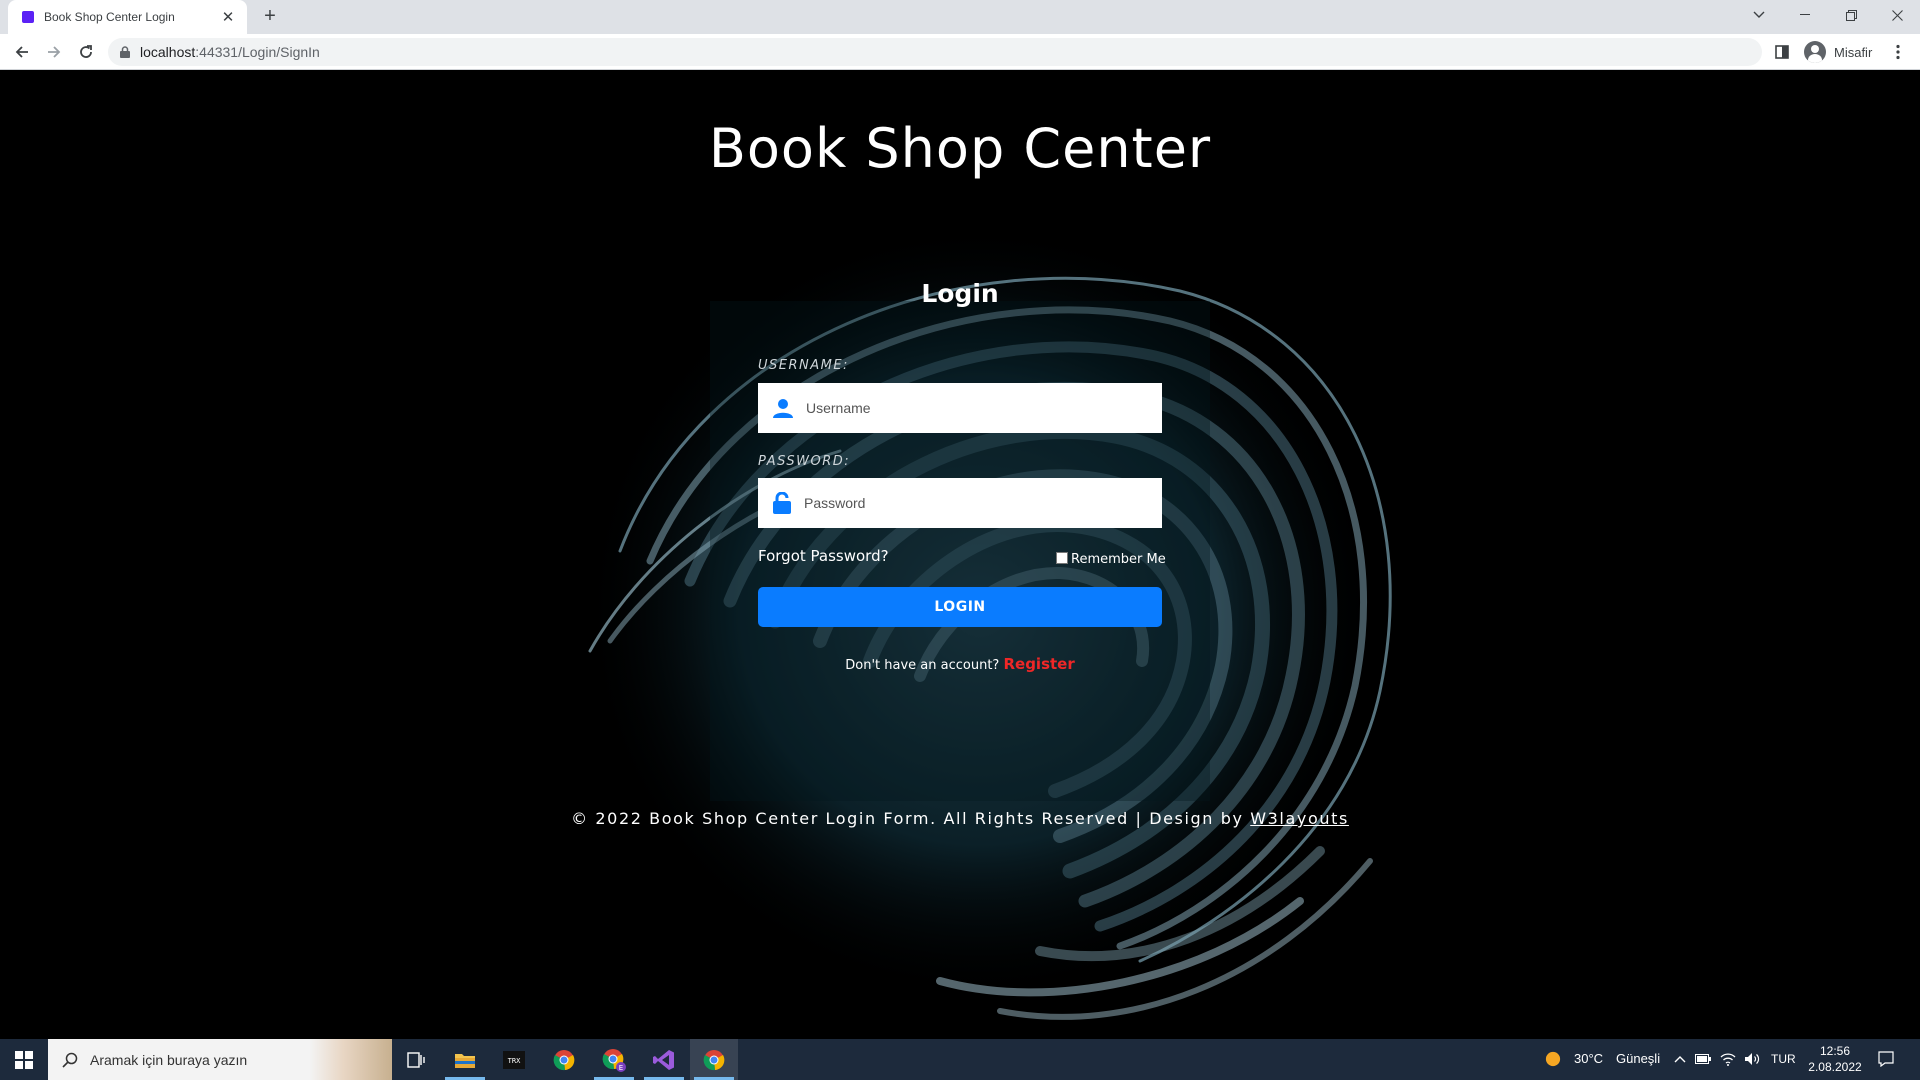  Describe the element at coordinates (1638, 1058) in the screenshot. I see `weather-desc: Güneşli` at that location.